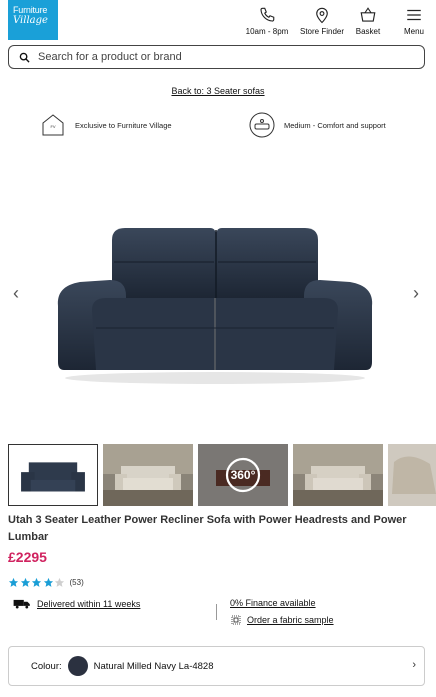 The height and width of the screenshot is (697, 436). I want to click on comfort-cushion-icon, so click(262, 125).